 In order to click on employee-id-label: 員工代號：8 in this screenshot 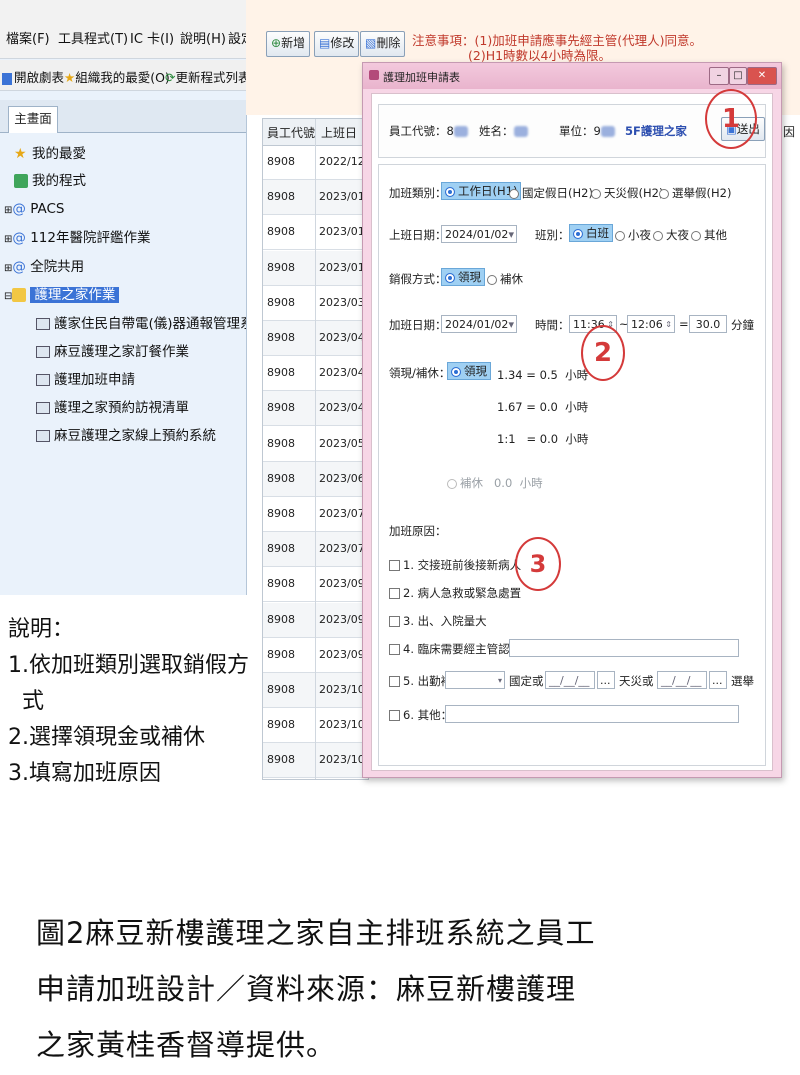, I will do `click(428, 131)`.